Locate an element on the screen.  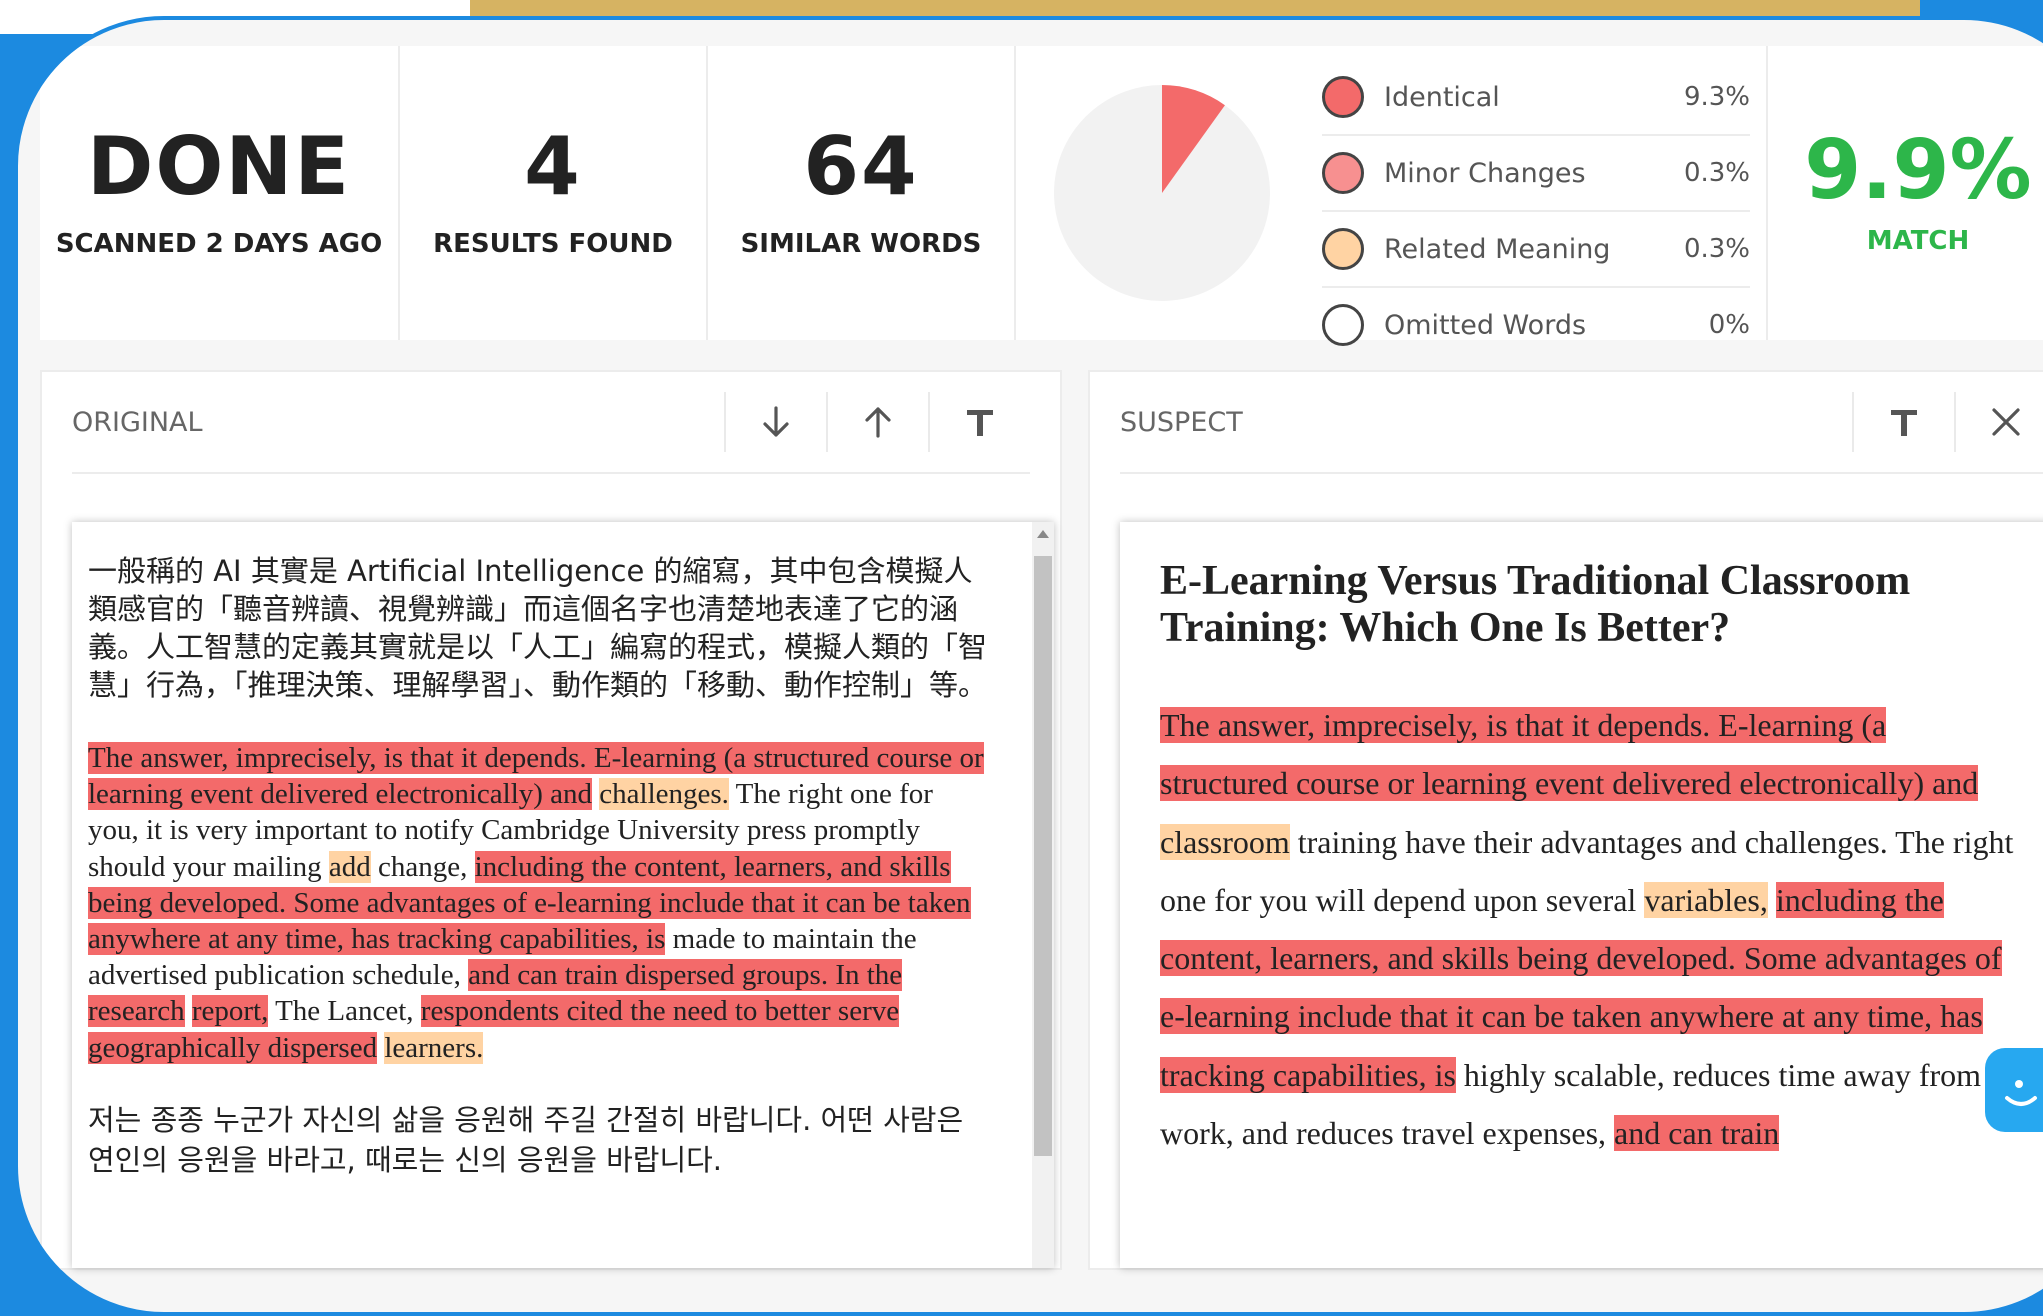
suspect-title: SUSPECT is located at coordinates (1181, 422).